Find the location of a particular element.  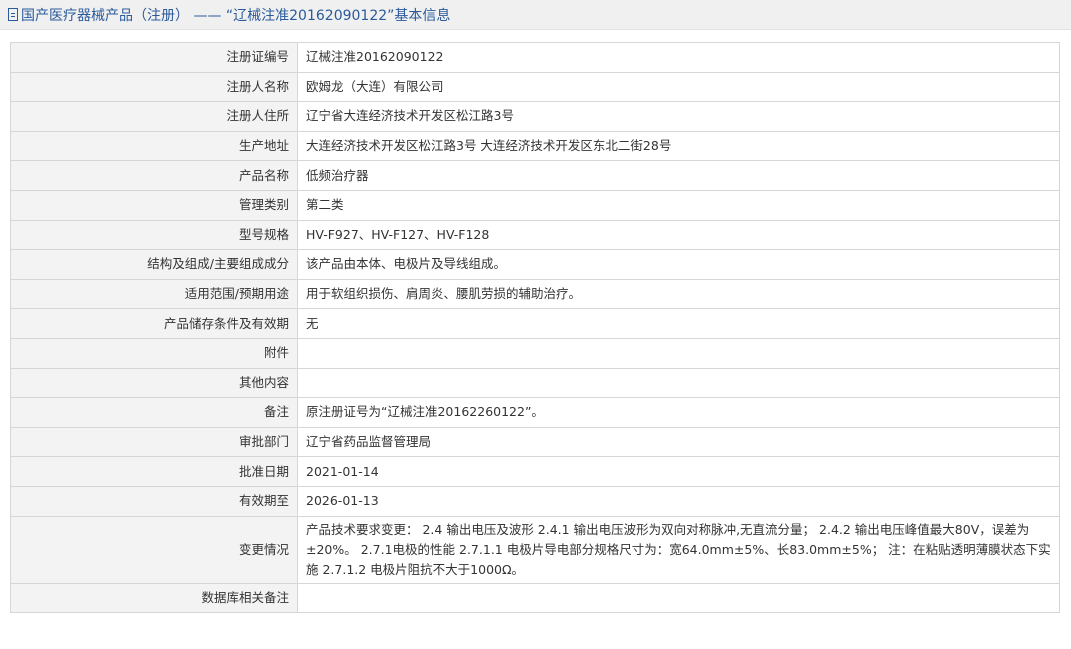

row-label: 注册人名称 is located at coordinates (154, 87).